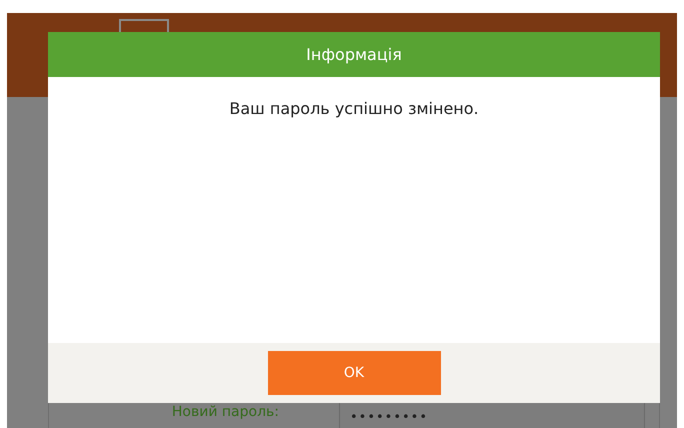  Describe the element at coordinates (354, 54) in the screenshot. I see `dialog-title: Інформація` at that location.